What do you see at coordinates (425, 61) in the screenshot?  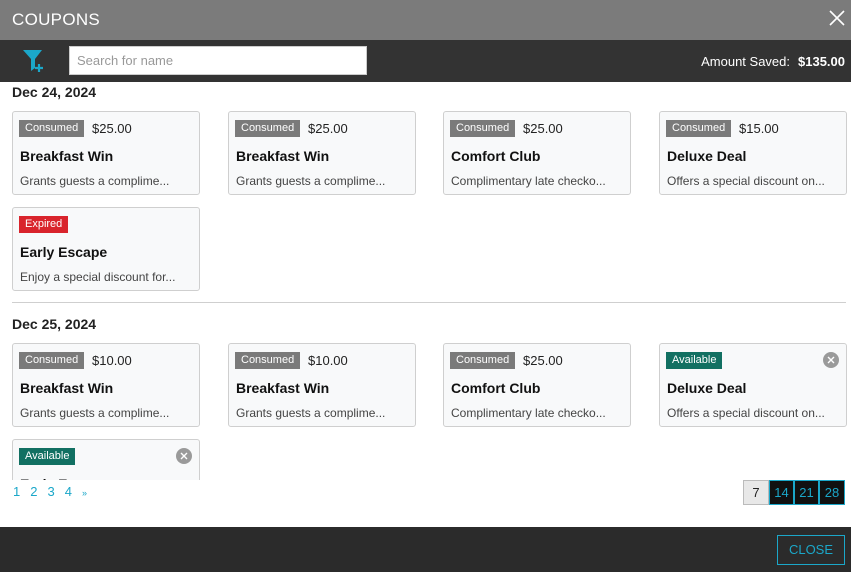 I see `toolbar: Amount Saved: $135.00` at bounding box center [425, 61].